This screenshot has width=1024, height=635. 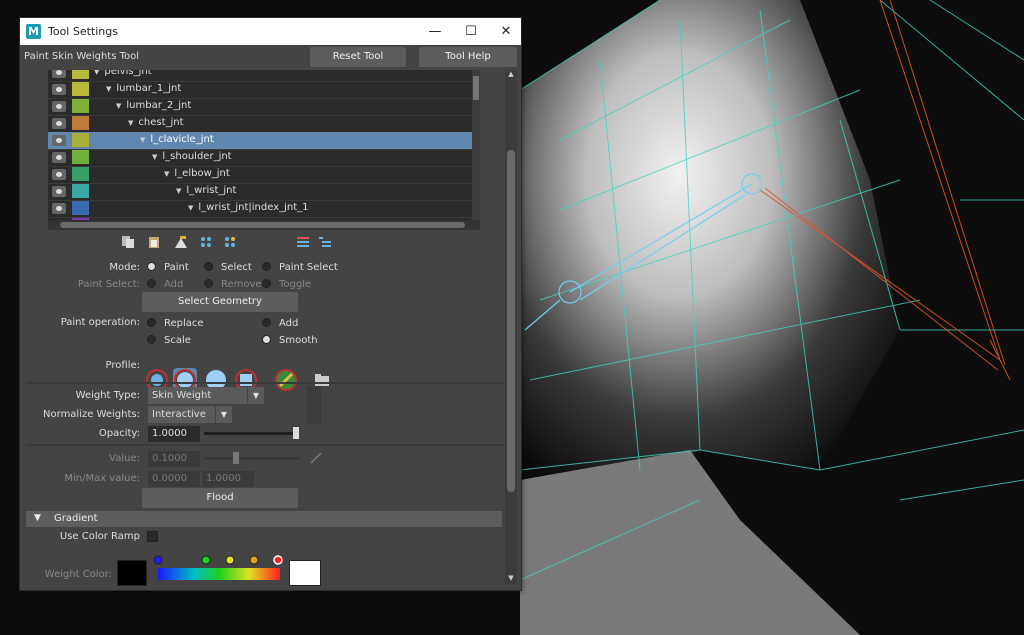 What do you see at coordinates (174, 479) in the screenshot?
I see `min-value-field: 0.0000` at bounding box center [174, 479].